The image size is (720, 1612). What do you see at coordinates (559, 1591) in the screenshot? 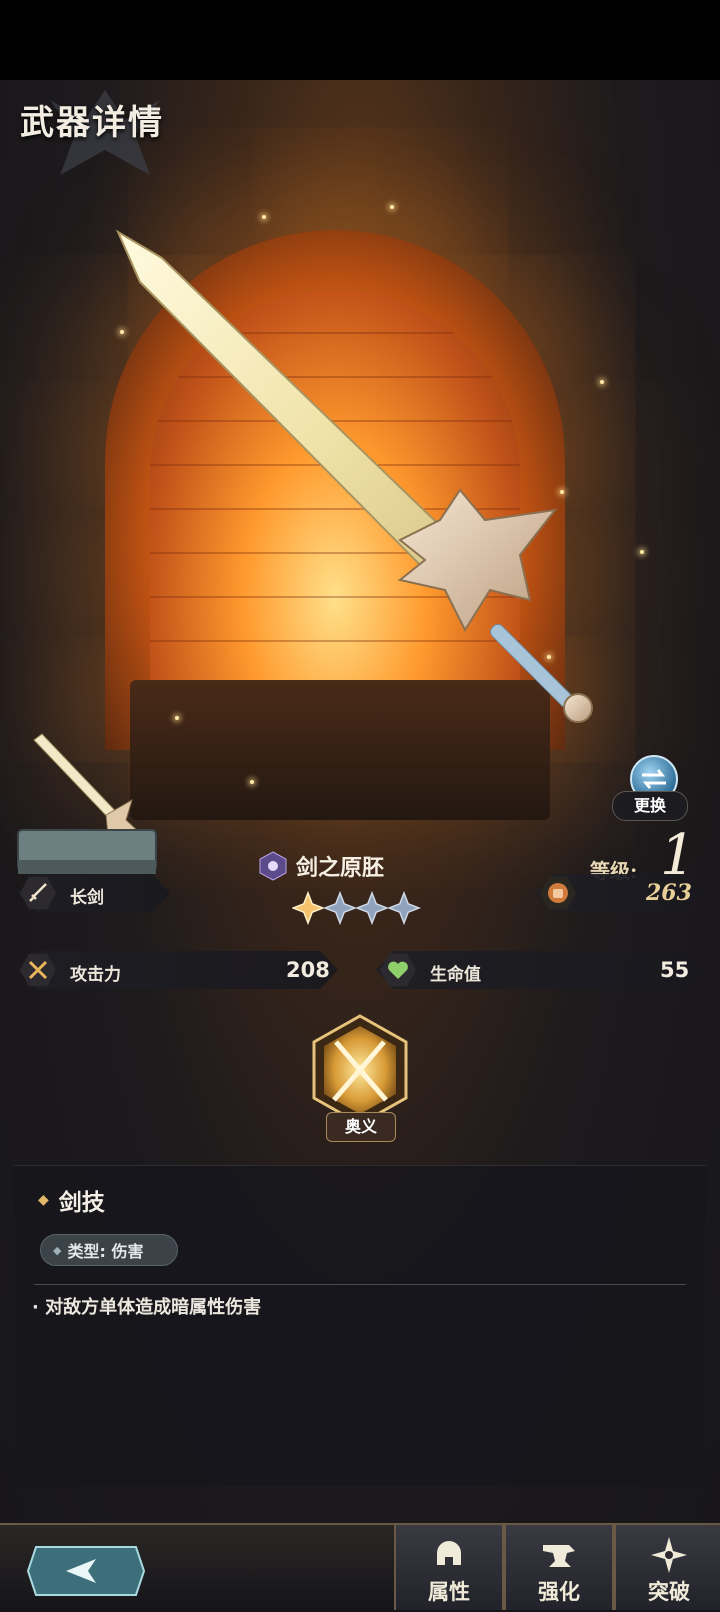
I see `tab-label: 强化` at bounding box center [559, 1591].